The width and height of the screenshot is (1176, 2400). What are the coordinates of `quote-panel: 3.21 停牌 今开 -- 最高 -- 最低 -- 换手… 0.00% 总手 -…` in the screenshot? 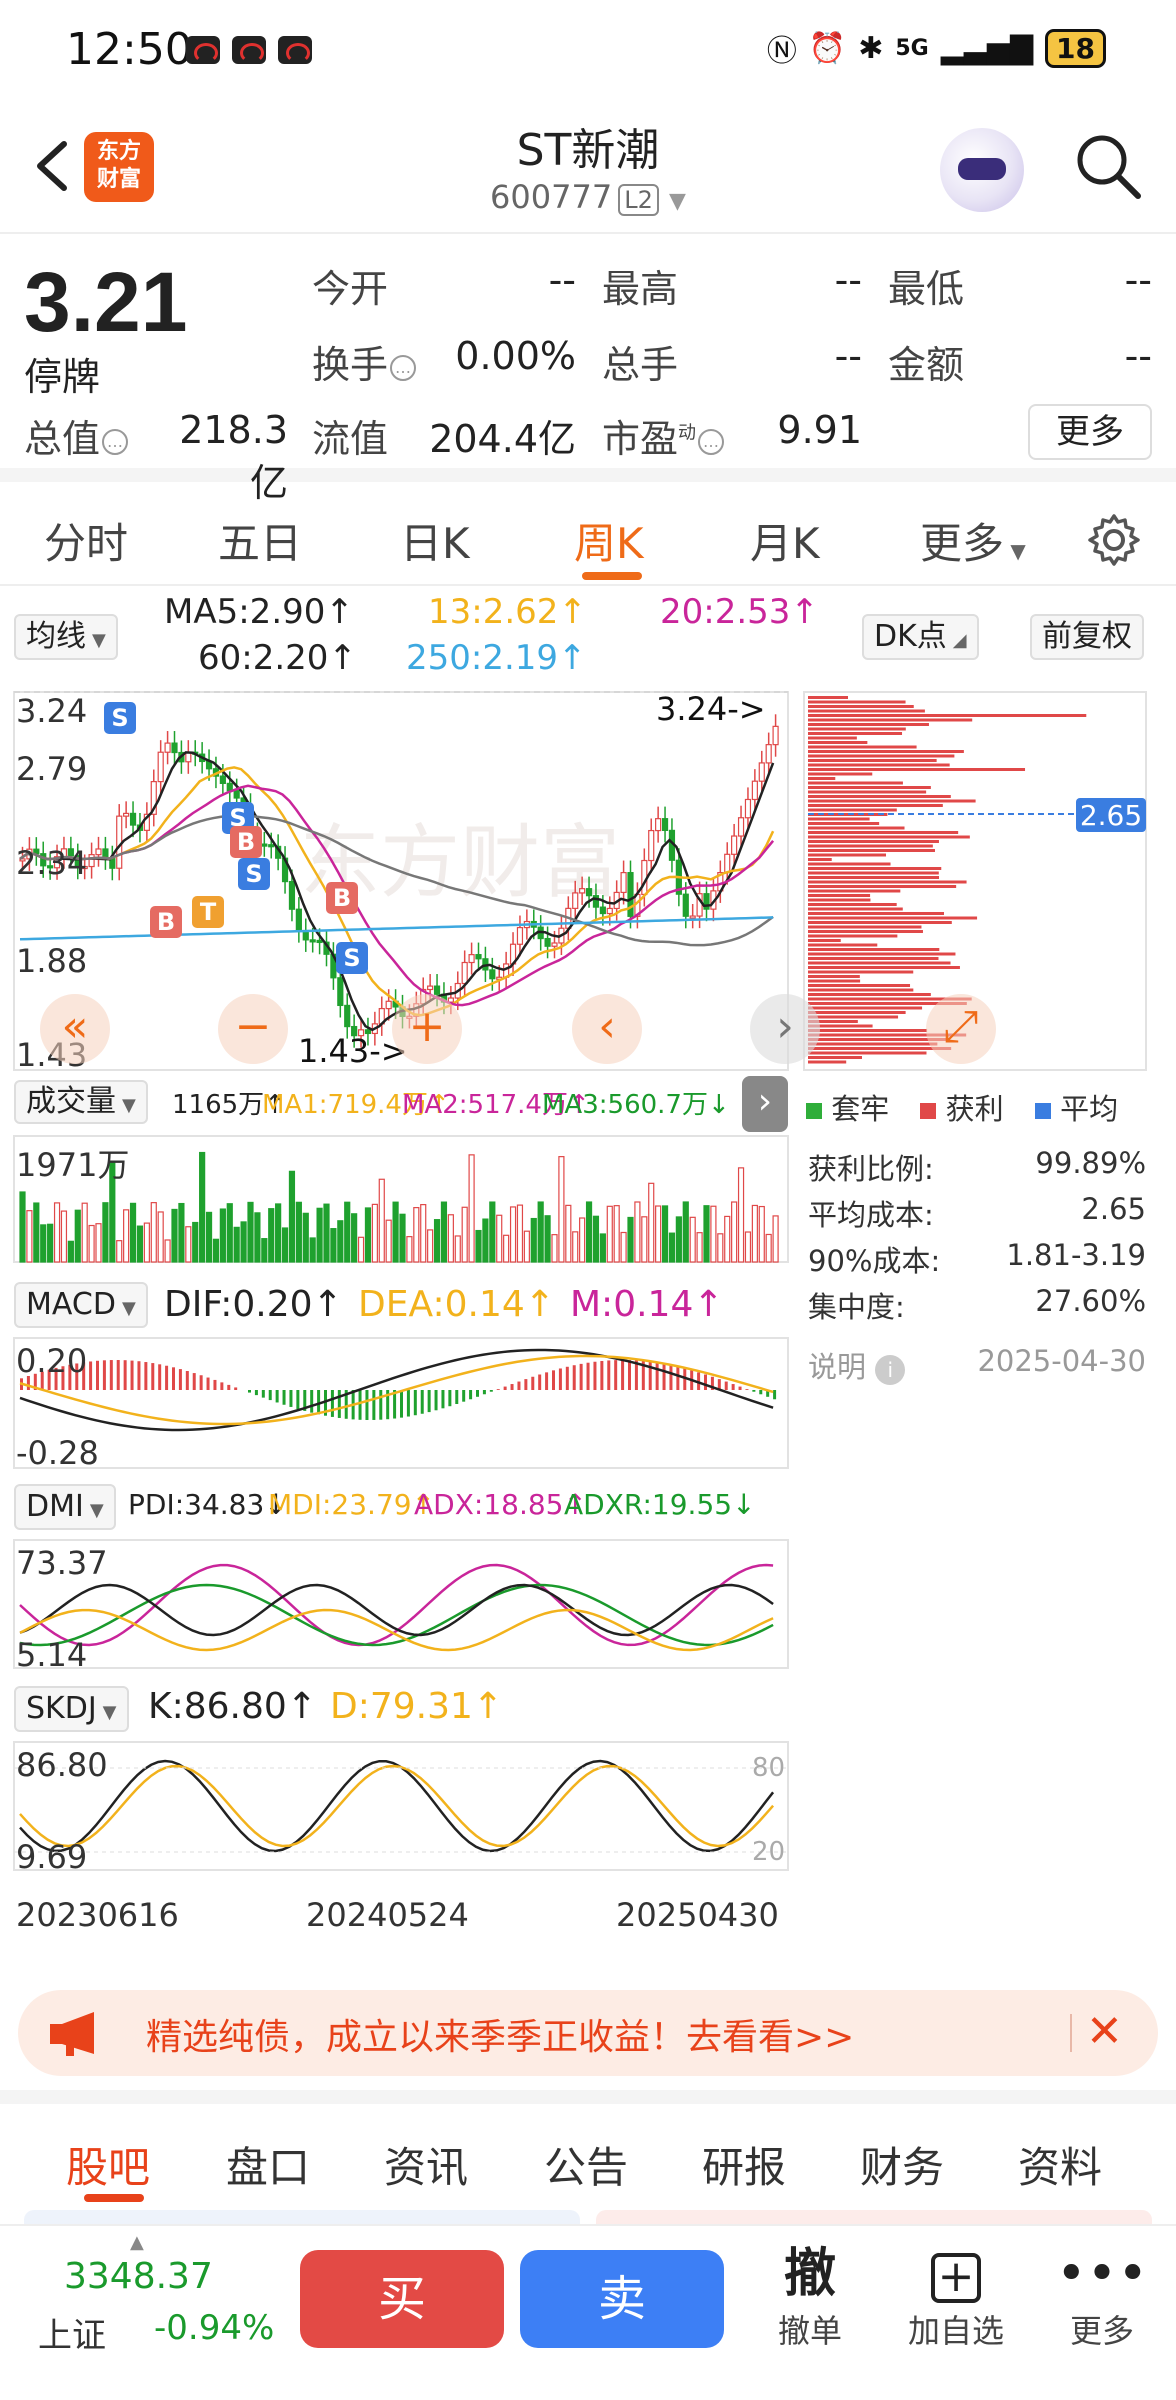 It's located at (588, 370).